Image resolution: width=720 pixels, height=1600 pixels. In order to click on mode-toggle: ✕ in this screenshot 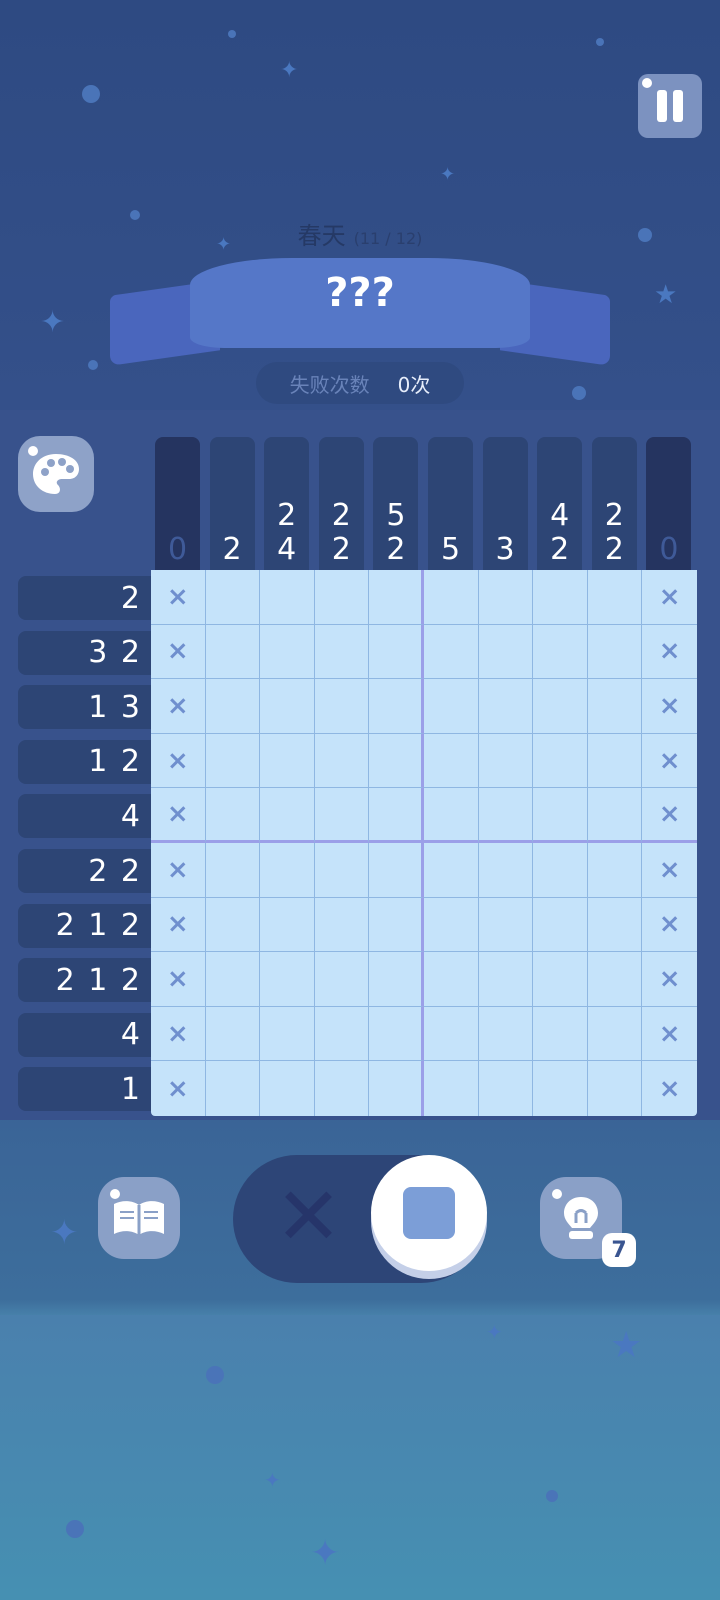, I will do `click(360, 1219)`.